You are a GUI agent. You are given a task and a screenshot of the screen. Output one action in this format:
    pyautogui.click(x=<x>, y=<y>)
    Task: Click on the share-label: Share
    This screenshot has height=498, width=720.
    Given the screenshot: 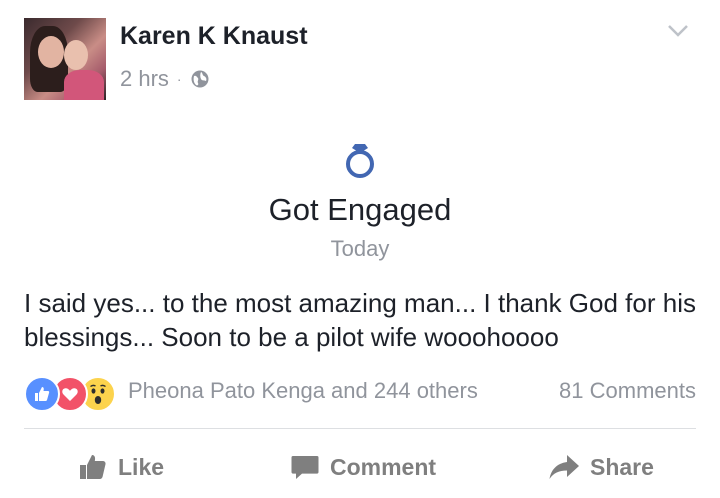 What is the action you would take?
    pyautogui.click(x=622, y=466)
    